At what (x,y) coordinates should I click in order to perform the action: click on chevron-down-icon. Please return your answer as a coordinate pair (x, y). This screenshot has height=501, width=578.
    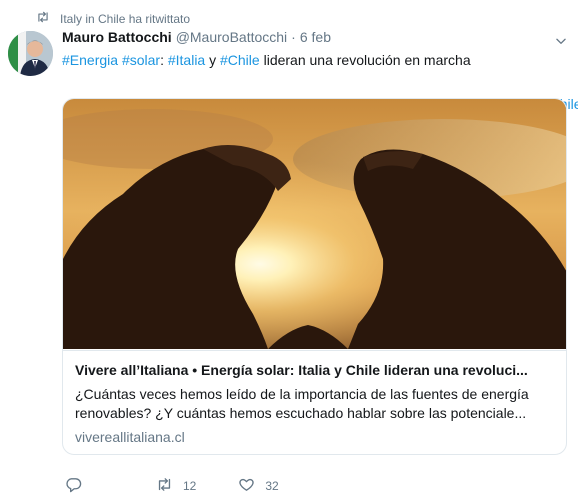
    Looking at the image, I should click on (561, 41).